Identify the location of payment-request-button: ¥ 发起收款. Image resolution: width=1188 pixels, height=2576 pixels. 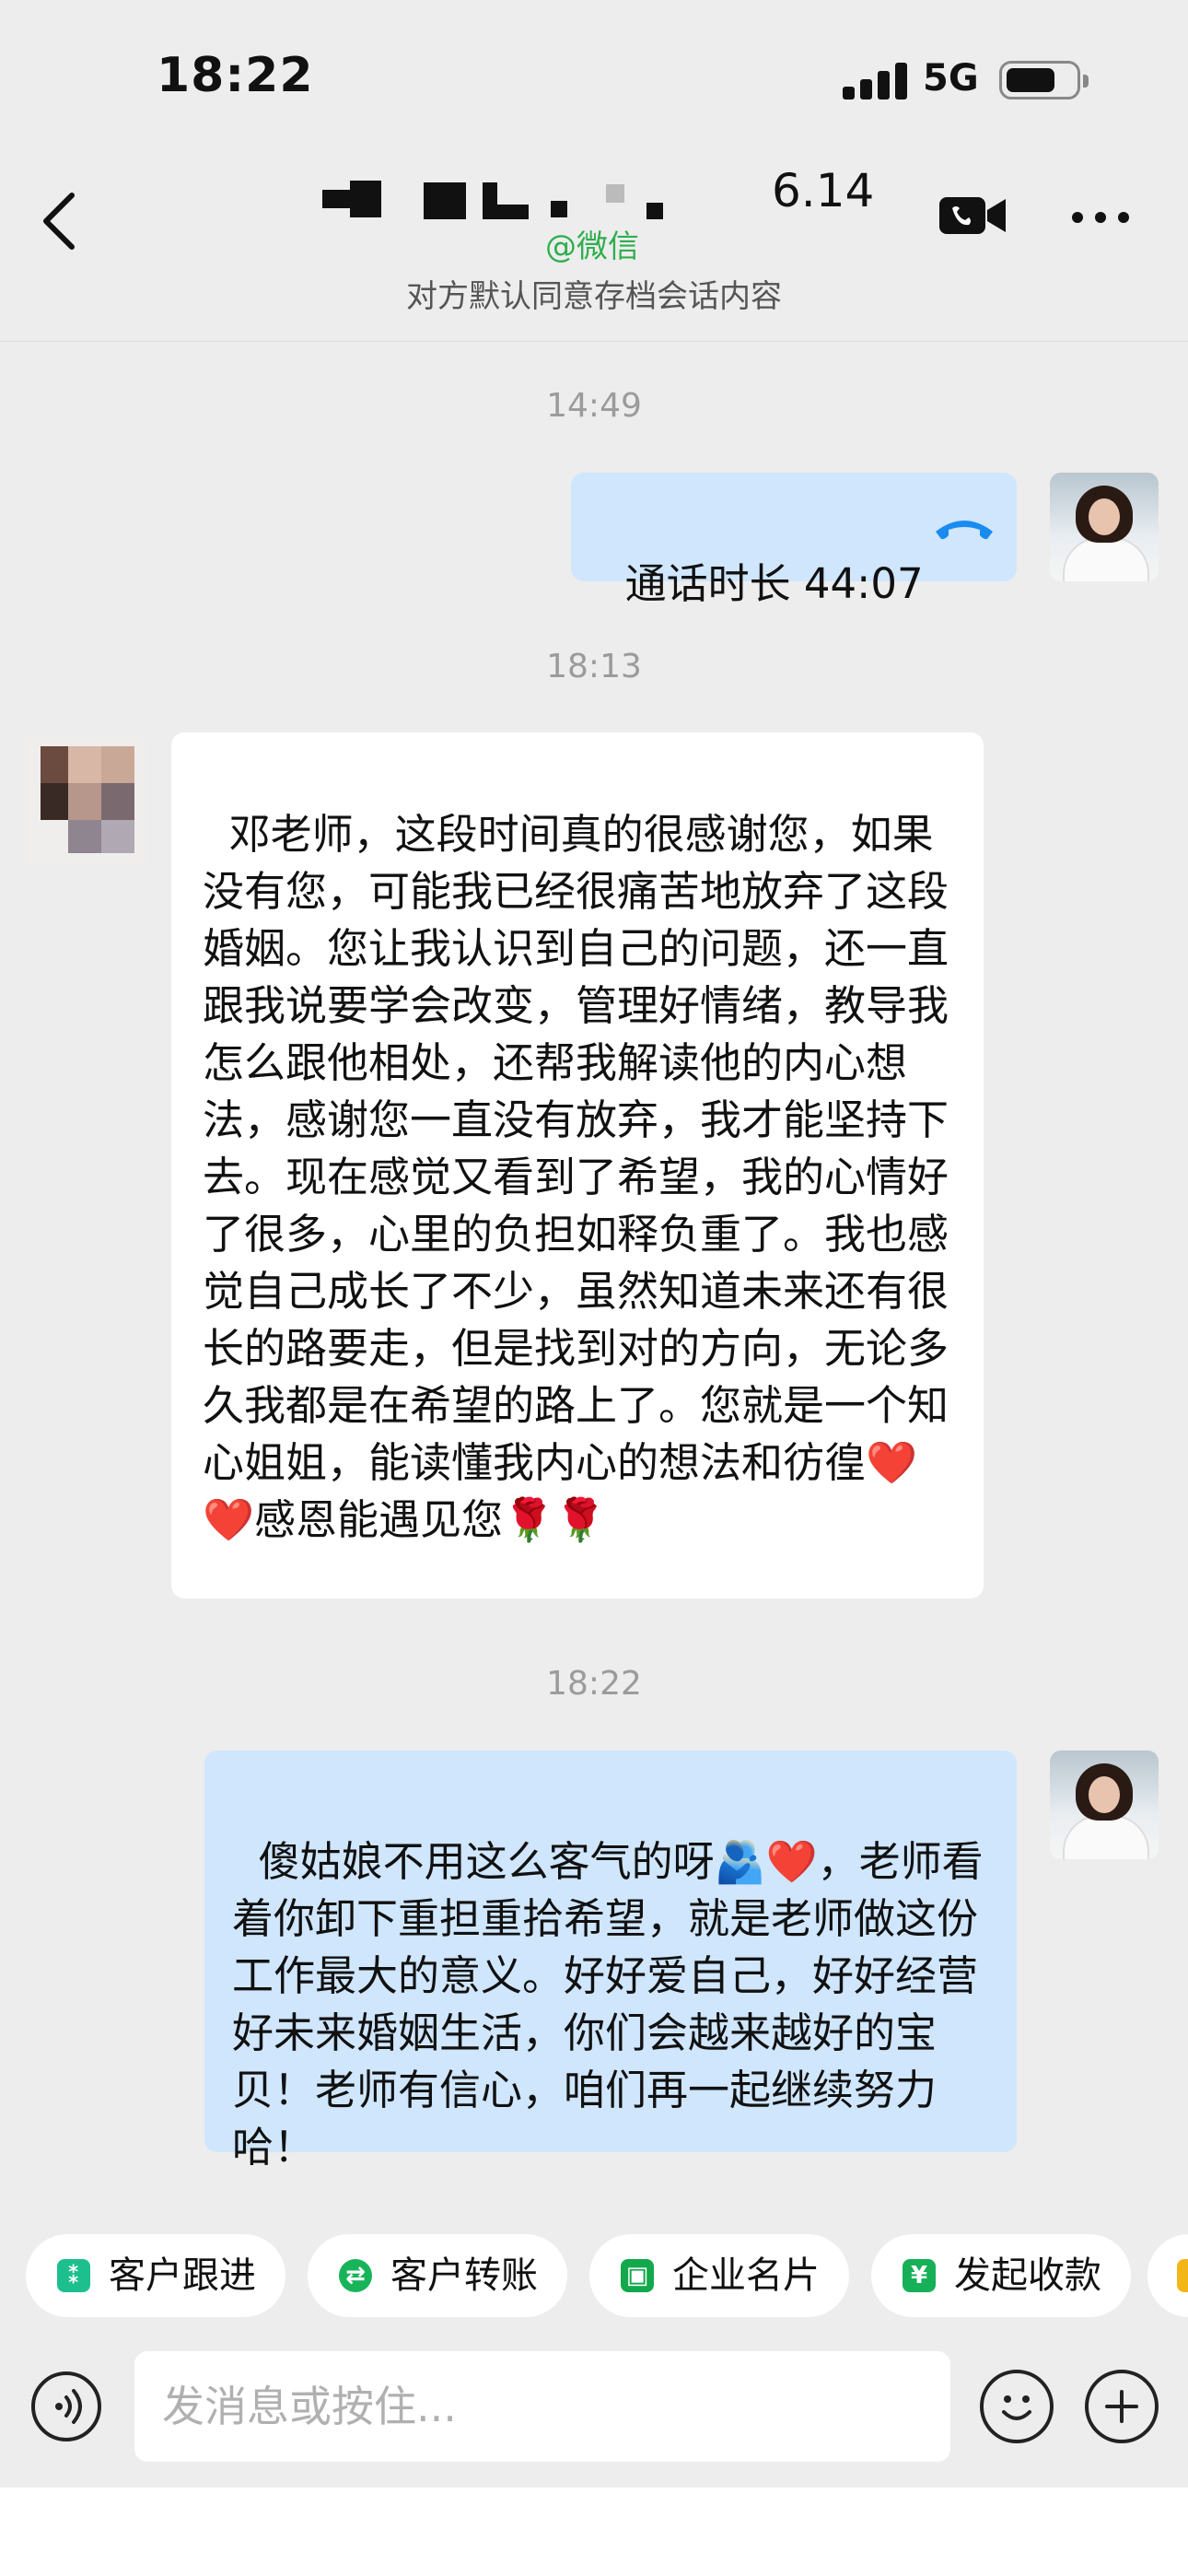
(1001, 2275).